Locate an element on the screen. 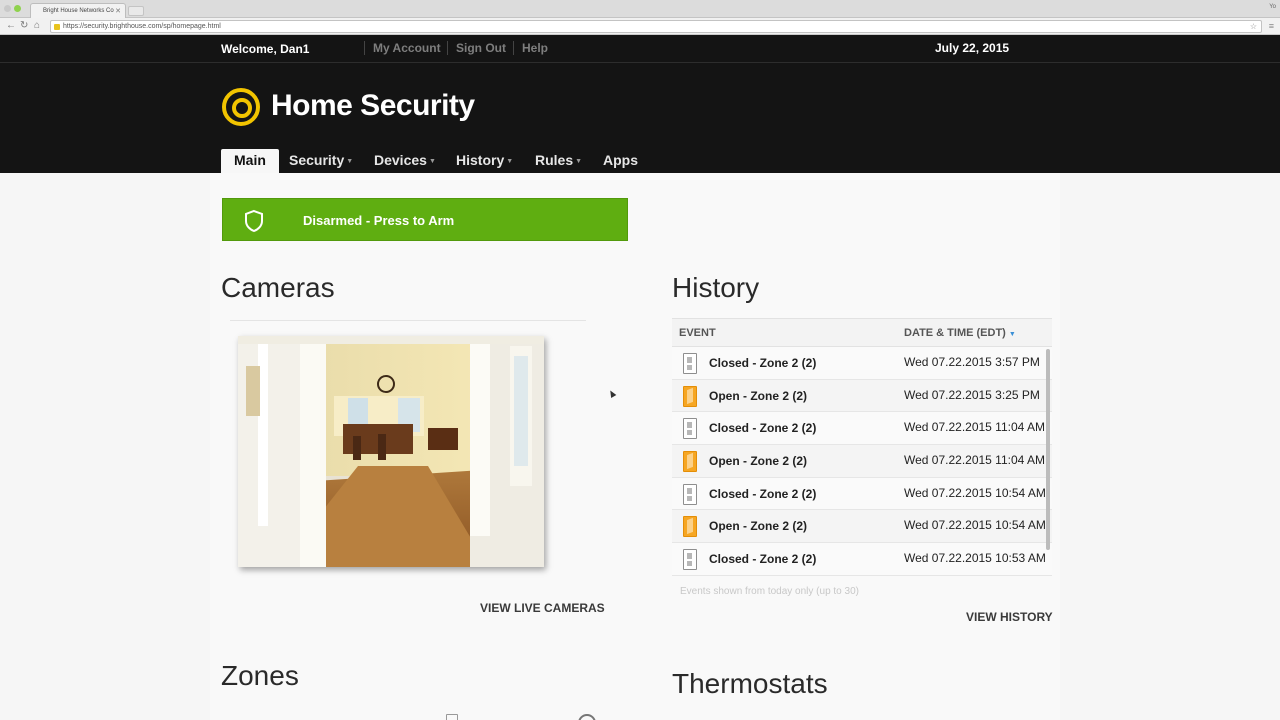  camera-image is located at coordinates (391, 451).